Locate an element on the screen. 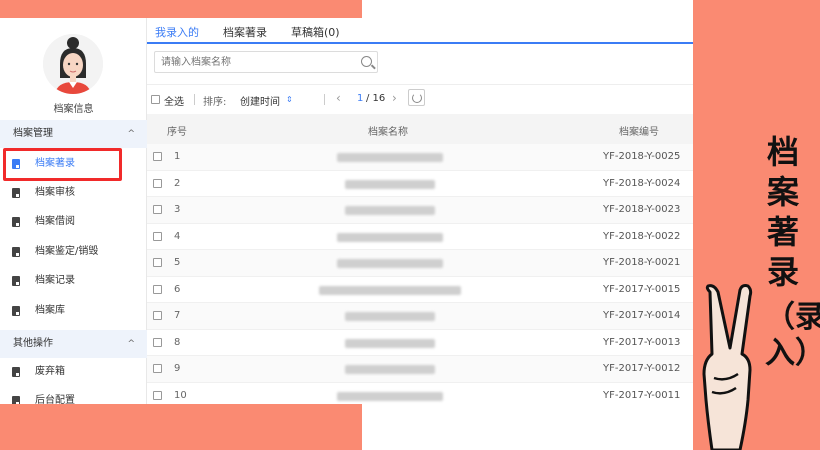  overlay-subtitle: （录入） is located at coordinates (792, 335).